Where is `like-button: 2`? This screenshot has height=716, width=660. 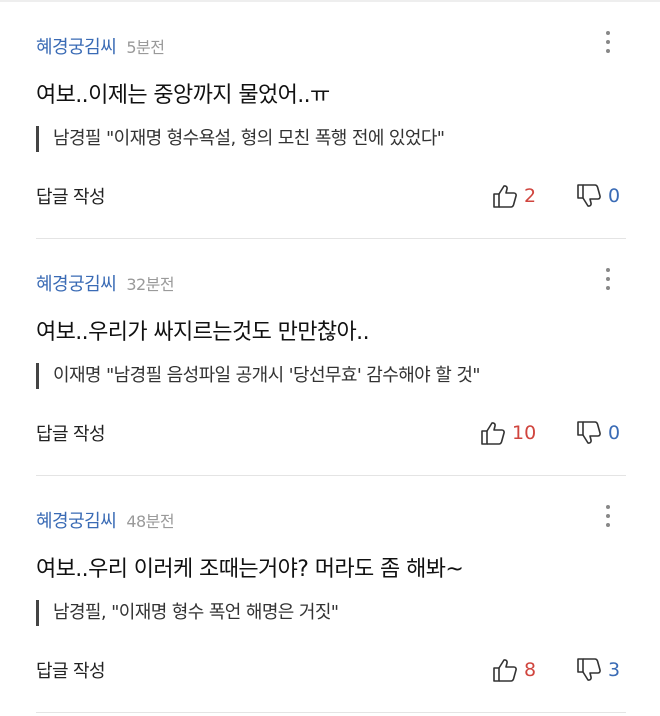
like-button: 2 is located at coordinates (514, 196).